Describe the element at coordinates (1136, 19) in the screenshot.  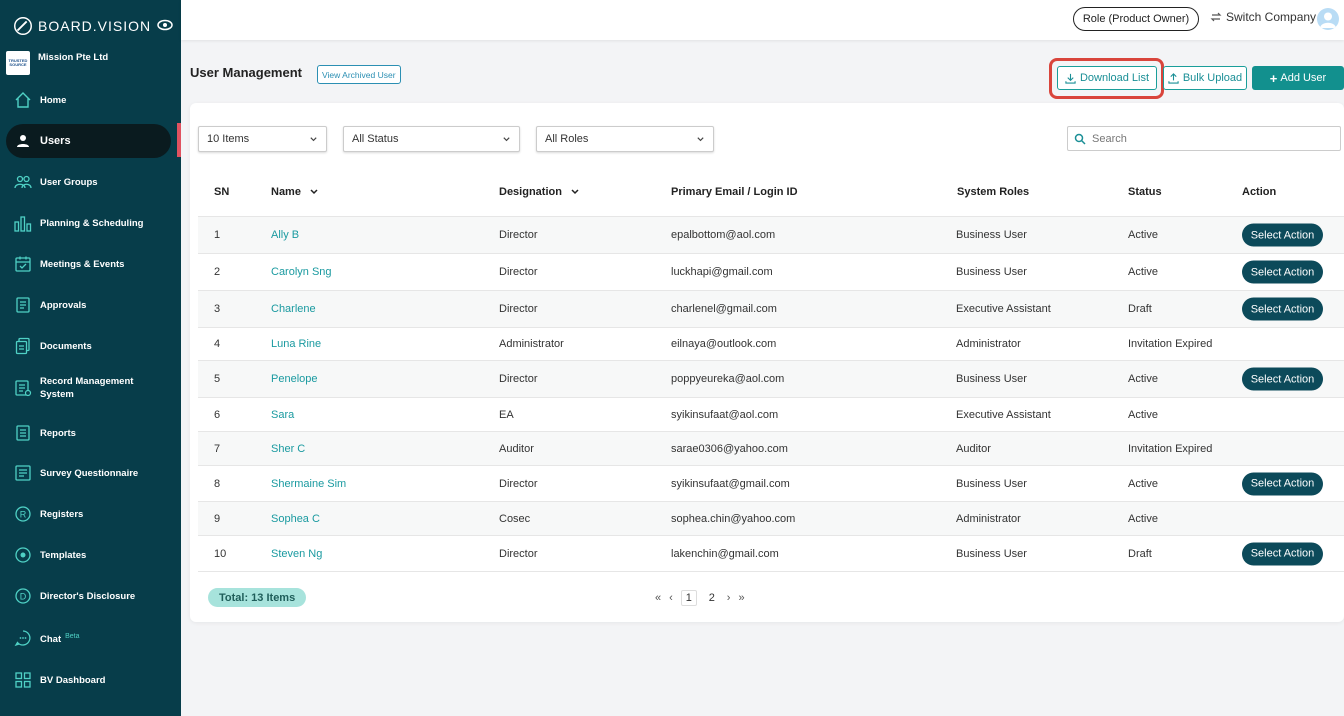
I see `role-button: Role (Product Owner)` at that location.